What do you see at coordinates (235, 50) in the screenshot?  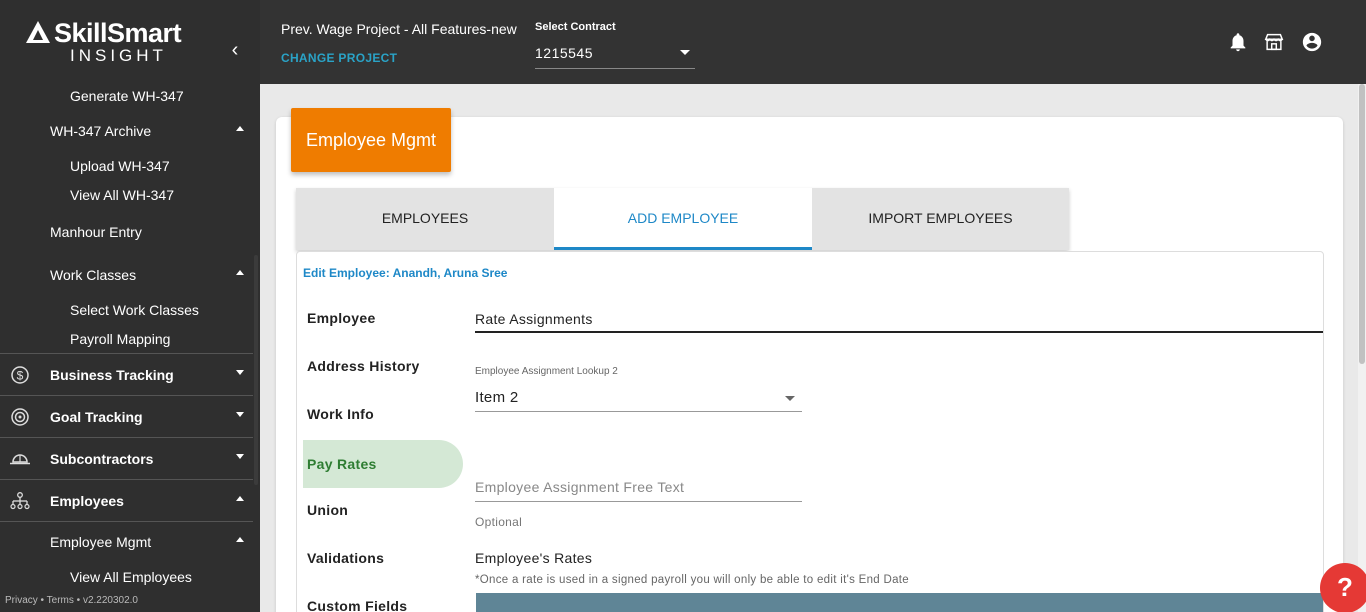 I see `collapse-sidebar-icon: ‹` at bounding box center [235, 50].